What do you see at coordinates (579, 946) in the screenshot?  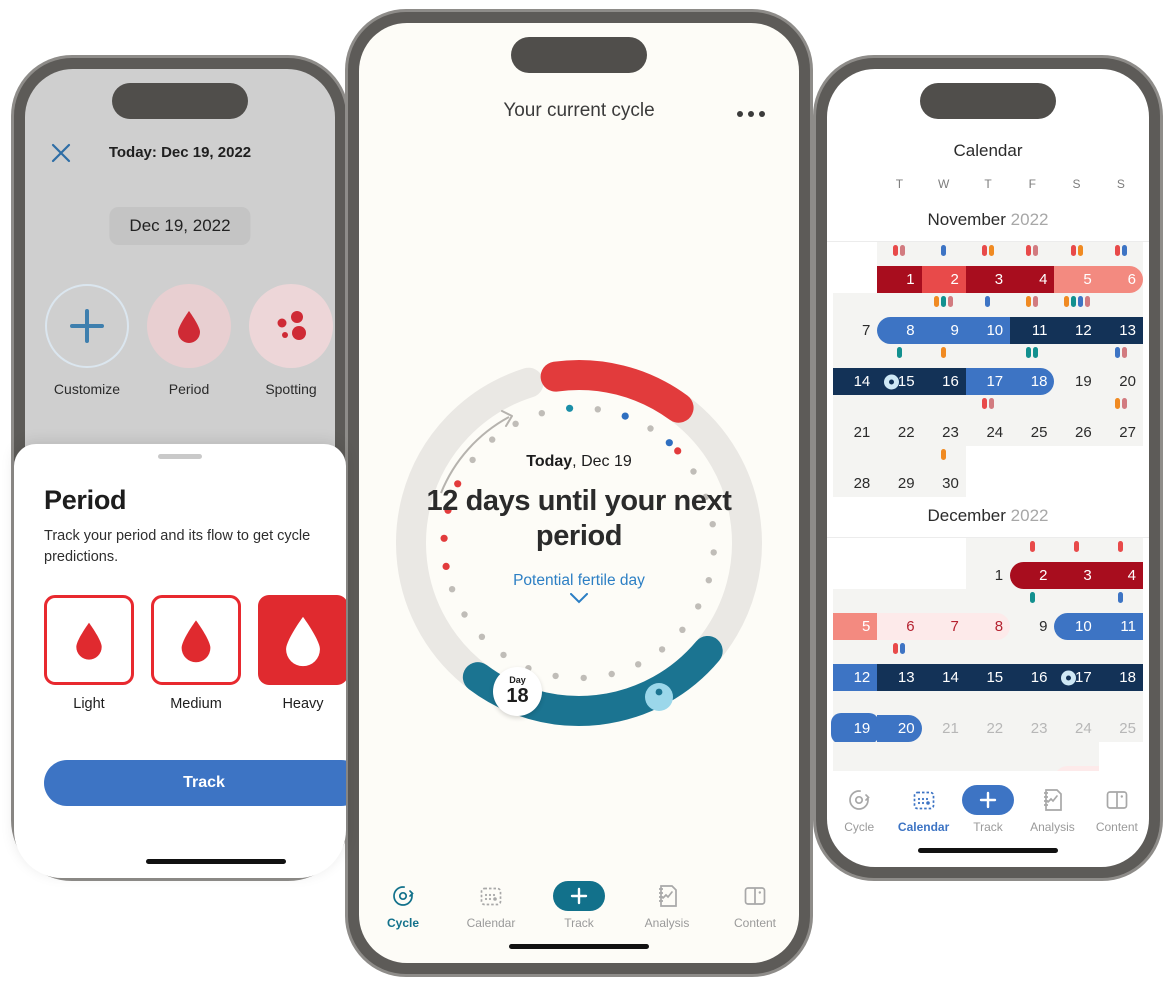 I see `home-indicator` at bounding box center [579, 946].